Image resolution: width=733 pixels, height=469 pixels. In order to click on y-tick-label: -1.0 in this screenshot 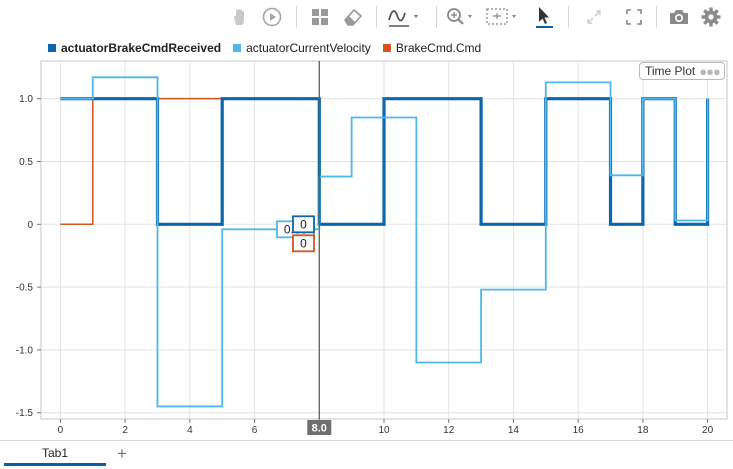, I will do `click(25, 350)`.